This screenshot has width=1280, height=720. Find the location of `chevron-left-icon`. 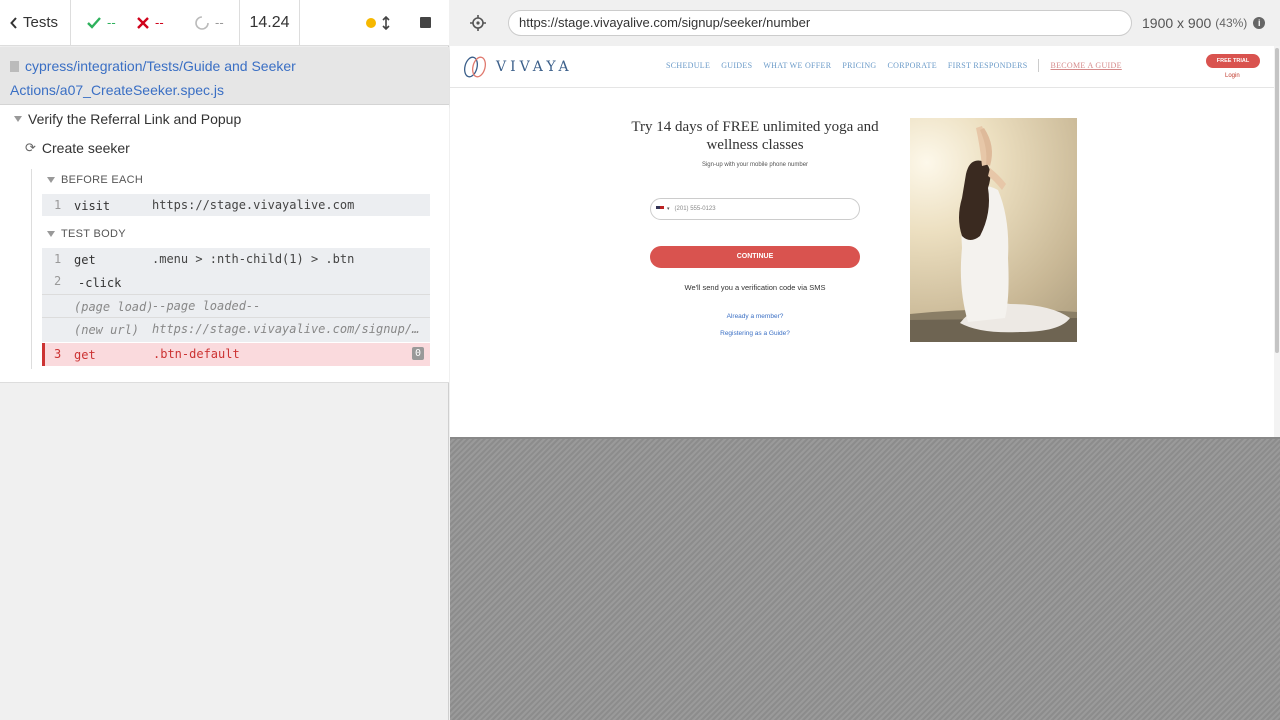

chevron-left-icon is located at coordinates (13, 22).